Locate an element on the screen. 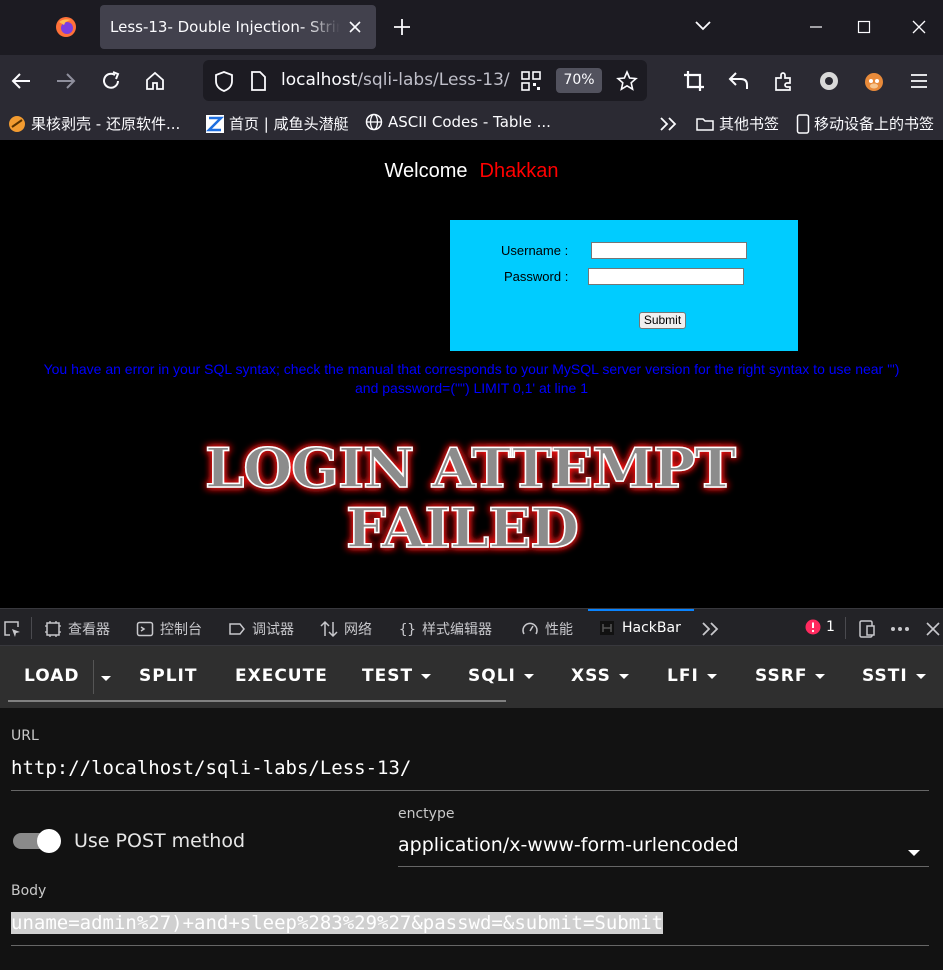 The width and height of the screenshot is (943, 970). menu-label: SSTI is located at coordinates (885, 676).